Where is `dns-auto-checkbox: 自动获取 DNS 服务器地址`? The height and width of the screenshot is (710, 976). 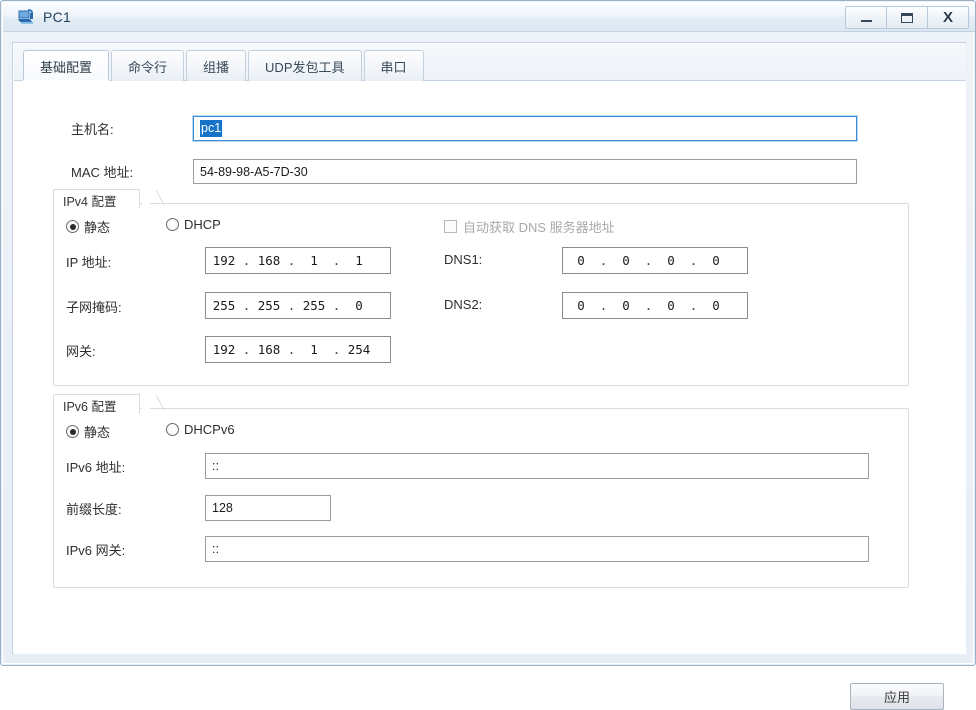 dns-auto-checkbox: 自动获取 DNS 服务器地址 is located at coordinates (529, 226).